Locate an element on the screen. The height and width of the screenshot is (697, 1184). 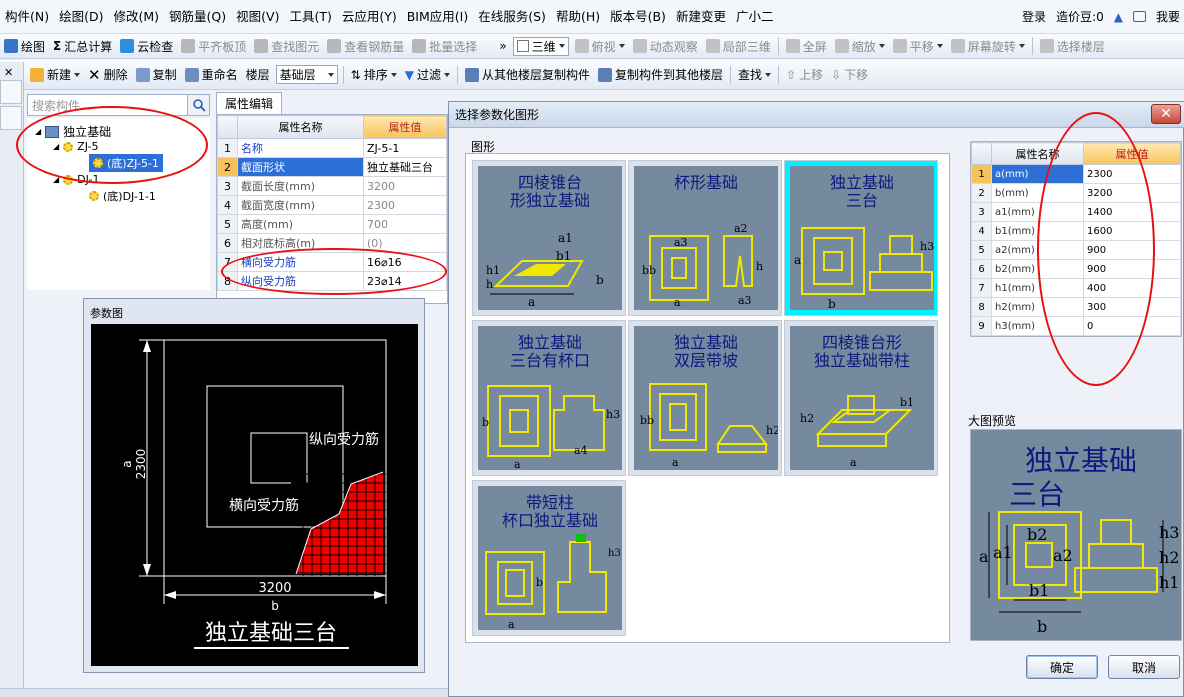
my-link: 我要 is located at coordinates (1168, 16).